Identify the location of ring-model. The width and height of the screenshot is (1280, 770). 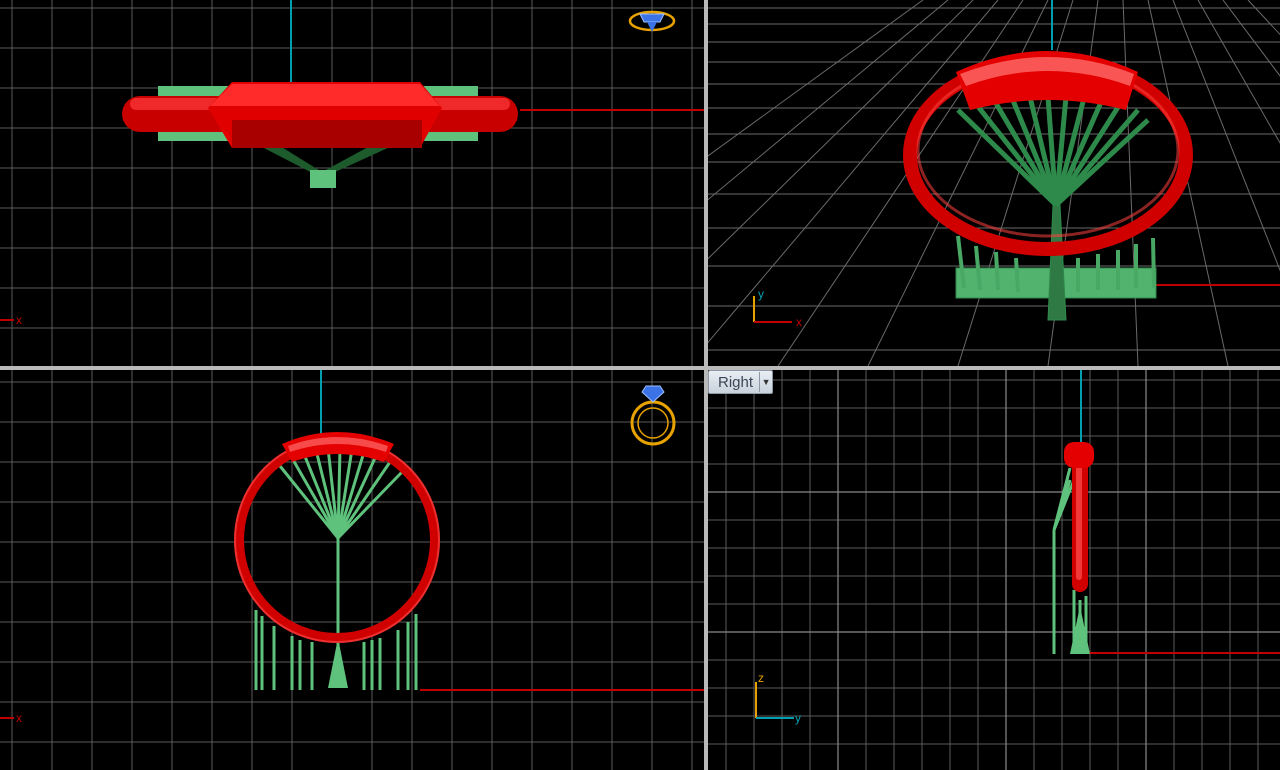
(1048, 153).